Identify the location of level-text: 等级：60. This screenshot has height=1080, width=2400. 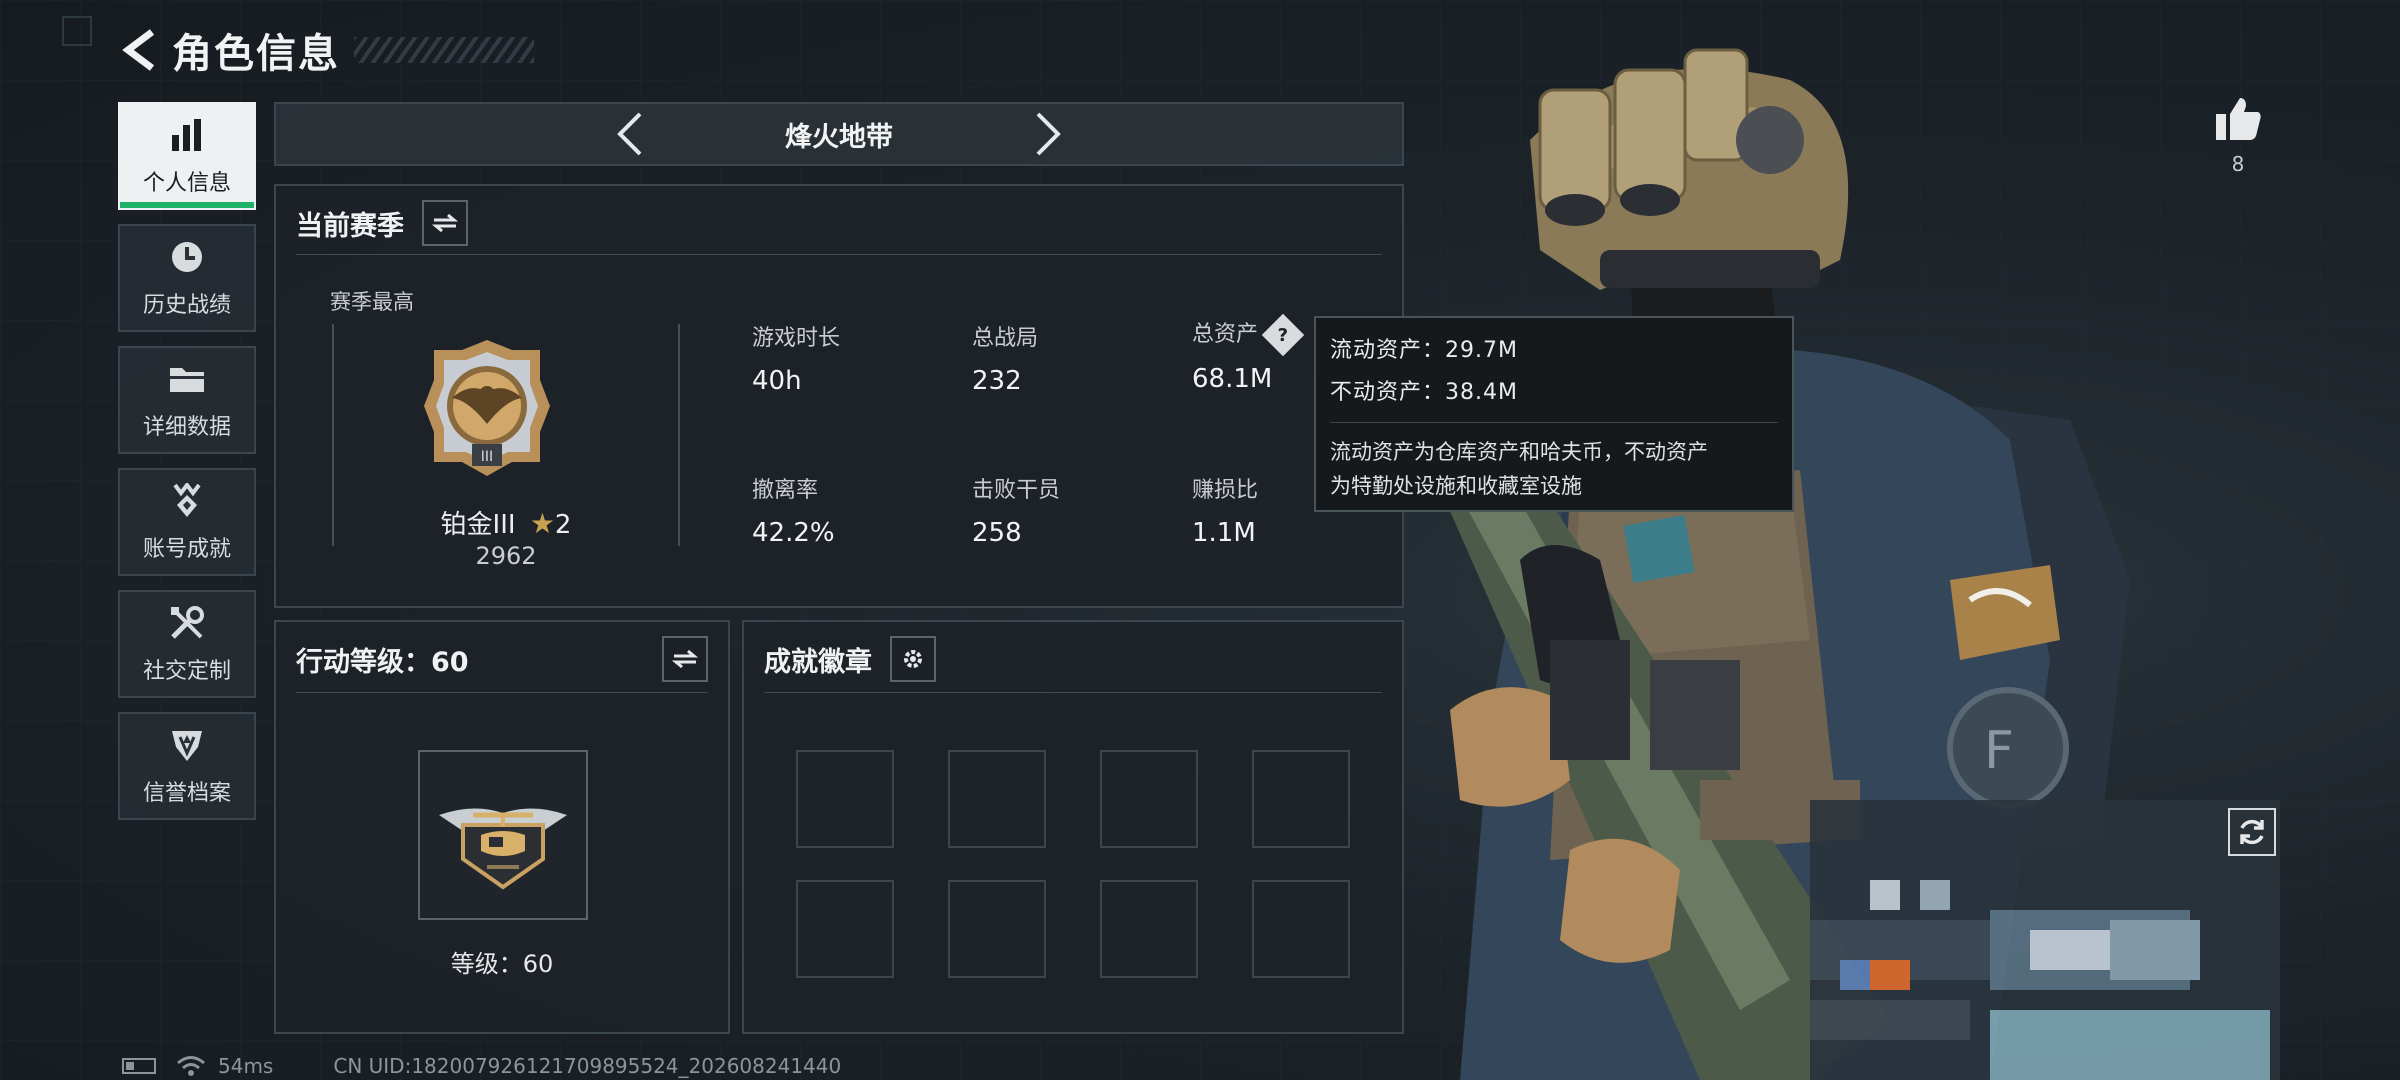
(502, 964).